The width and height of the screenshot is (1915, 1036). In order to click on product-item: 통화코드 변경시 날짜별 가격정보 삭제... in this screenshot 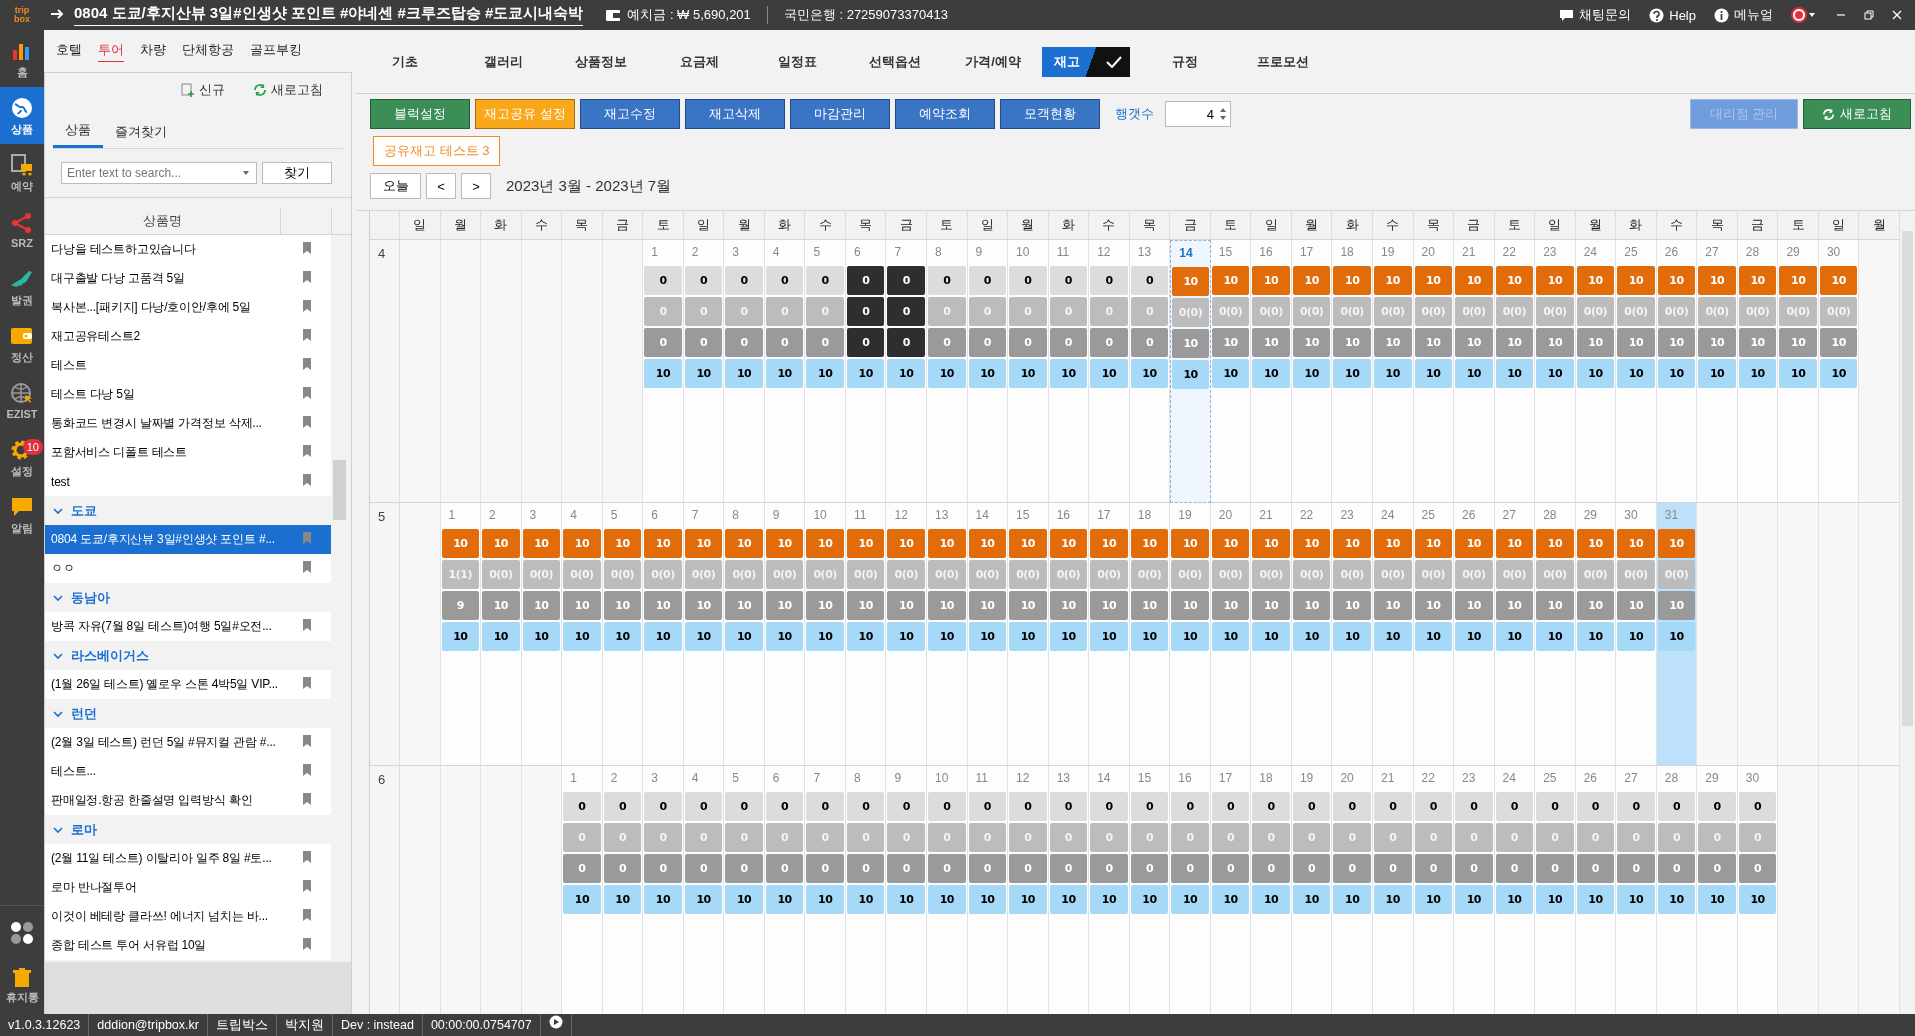, I will do `click(188, 423)`.